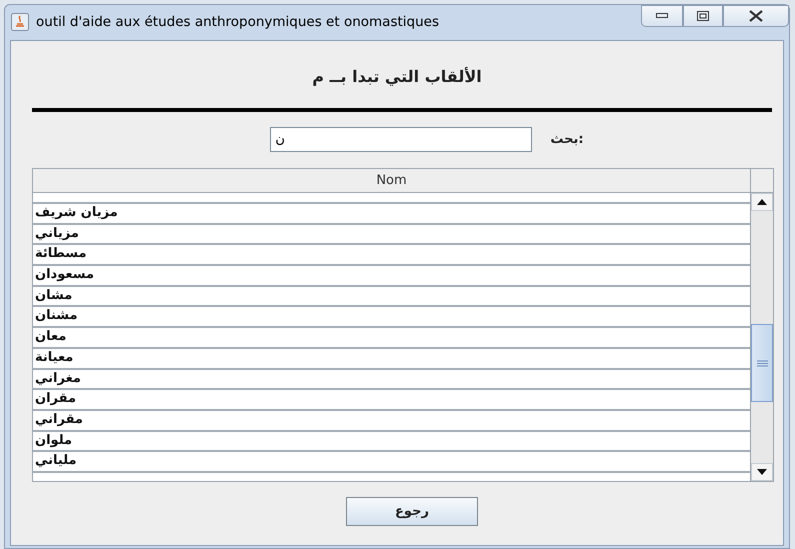 The image size is (795, 549). Describe the element at coordinates (391, 181) in the screenshot. I see `column-header: Nom` at that location.